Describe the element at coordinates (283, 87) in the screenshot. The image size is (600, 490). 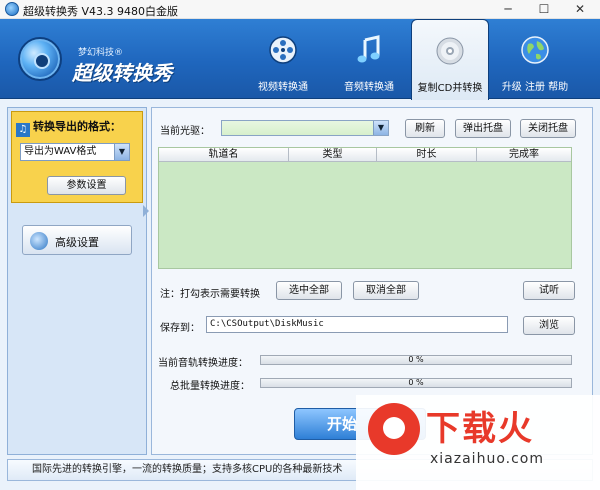
I see `nav-label: 视频转换通` at that location.